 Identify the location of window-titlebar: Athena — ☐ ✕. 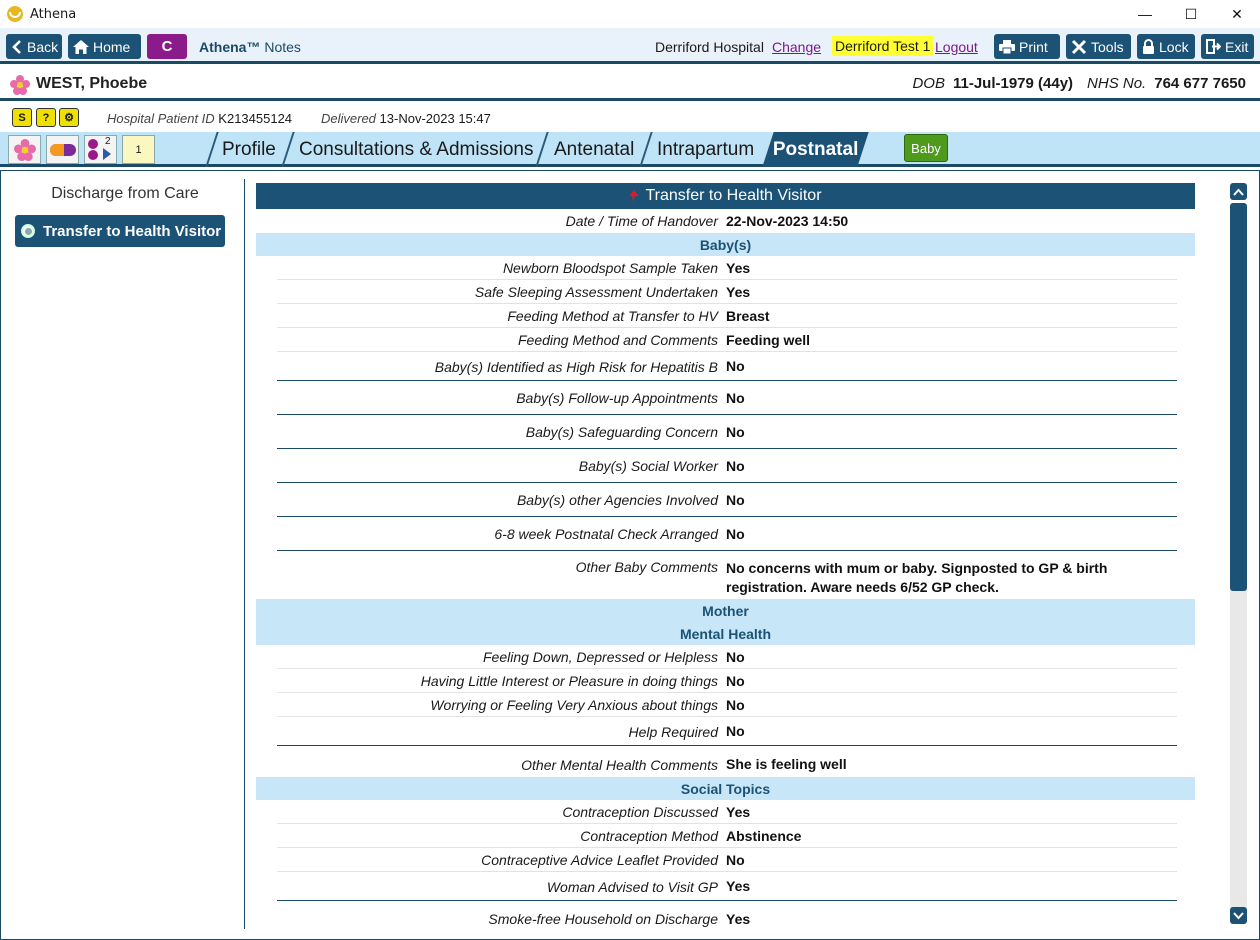
(630, 14).